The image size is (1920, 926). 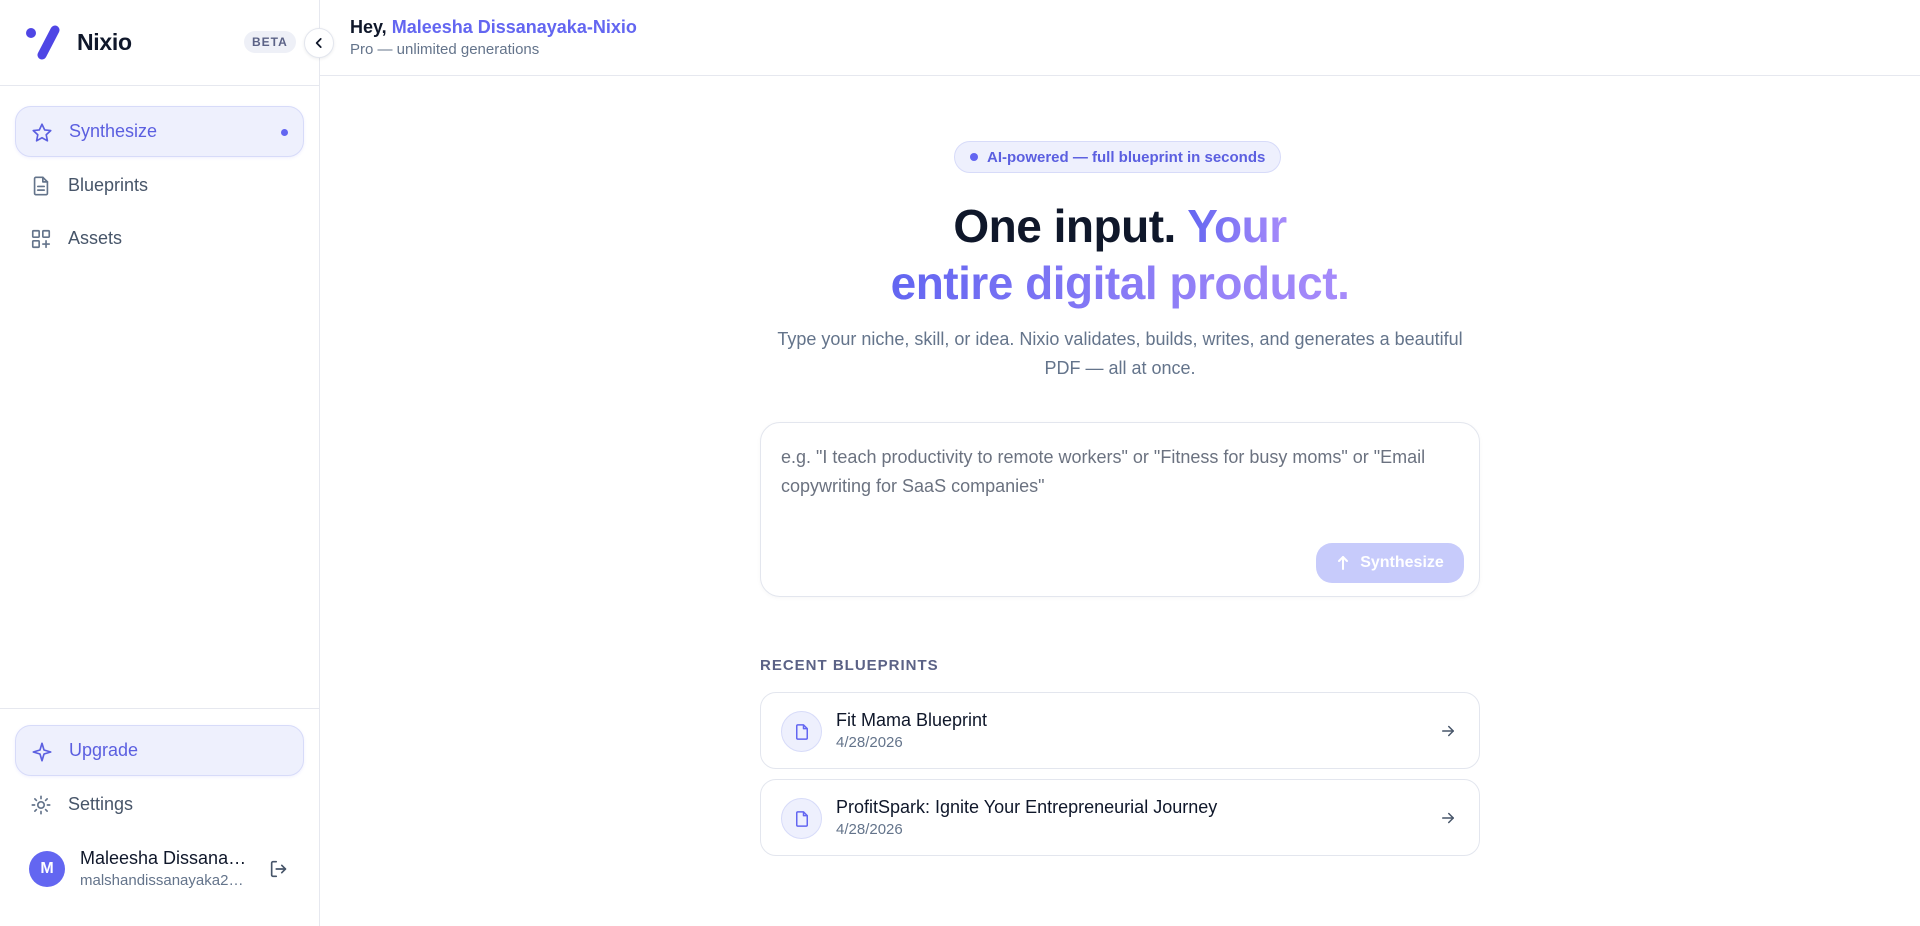 What do you see at coordinates (1126, 157) in the screenshot?
I see `pill-text: AI-powered — full blueprint in seconds` at bounding box center [1126, 157].